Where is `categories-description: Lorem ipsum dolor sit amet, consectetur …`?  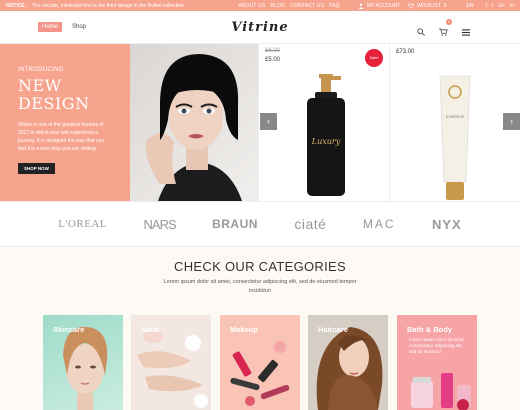 categories-description: Lorem ipsum dolor sit amet, consectetur … is located at coordinates (260, 286).